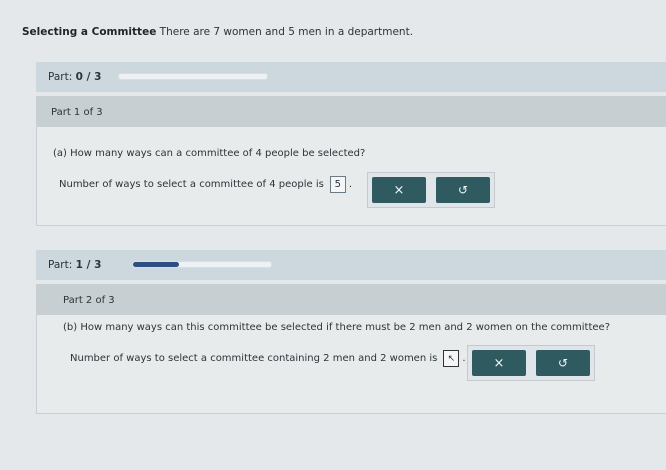 Image resolution: width=666 pixels, height=470 pixels. What do you see at coordinates (77, 112) in the screenshot?
I see `part-title: Part 1 of 3` at bounding box center [77, 112].